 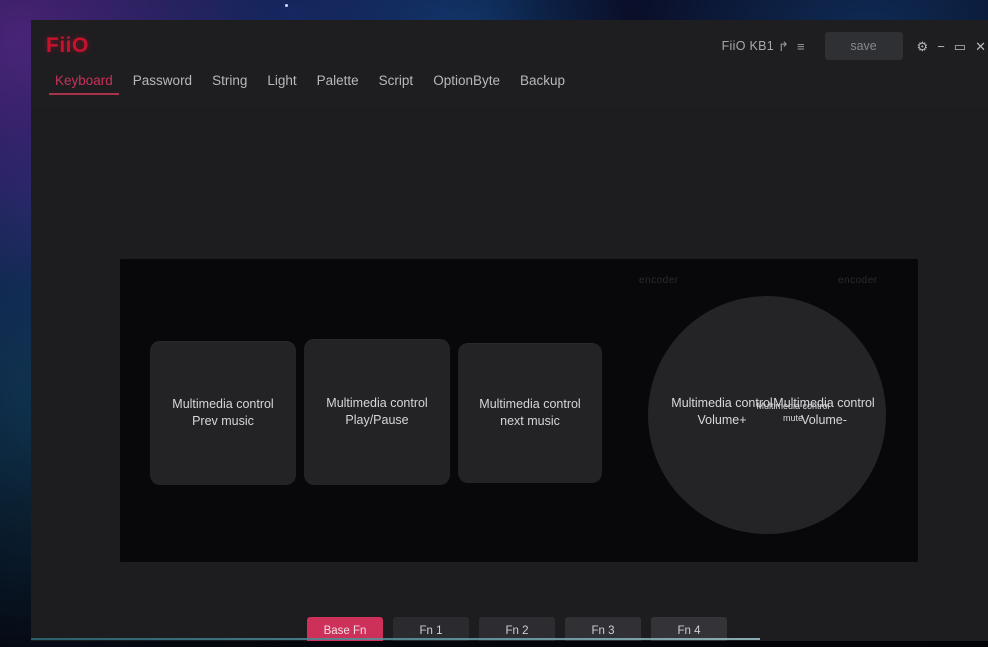 What do you see at coordinates (466, 83) in the screenshot?
I see `tab-optionbyte: OptionByte` at bounding box center [466, 83].